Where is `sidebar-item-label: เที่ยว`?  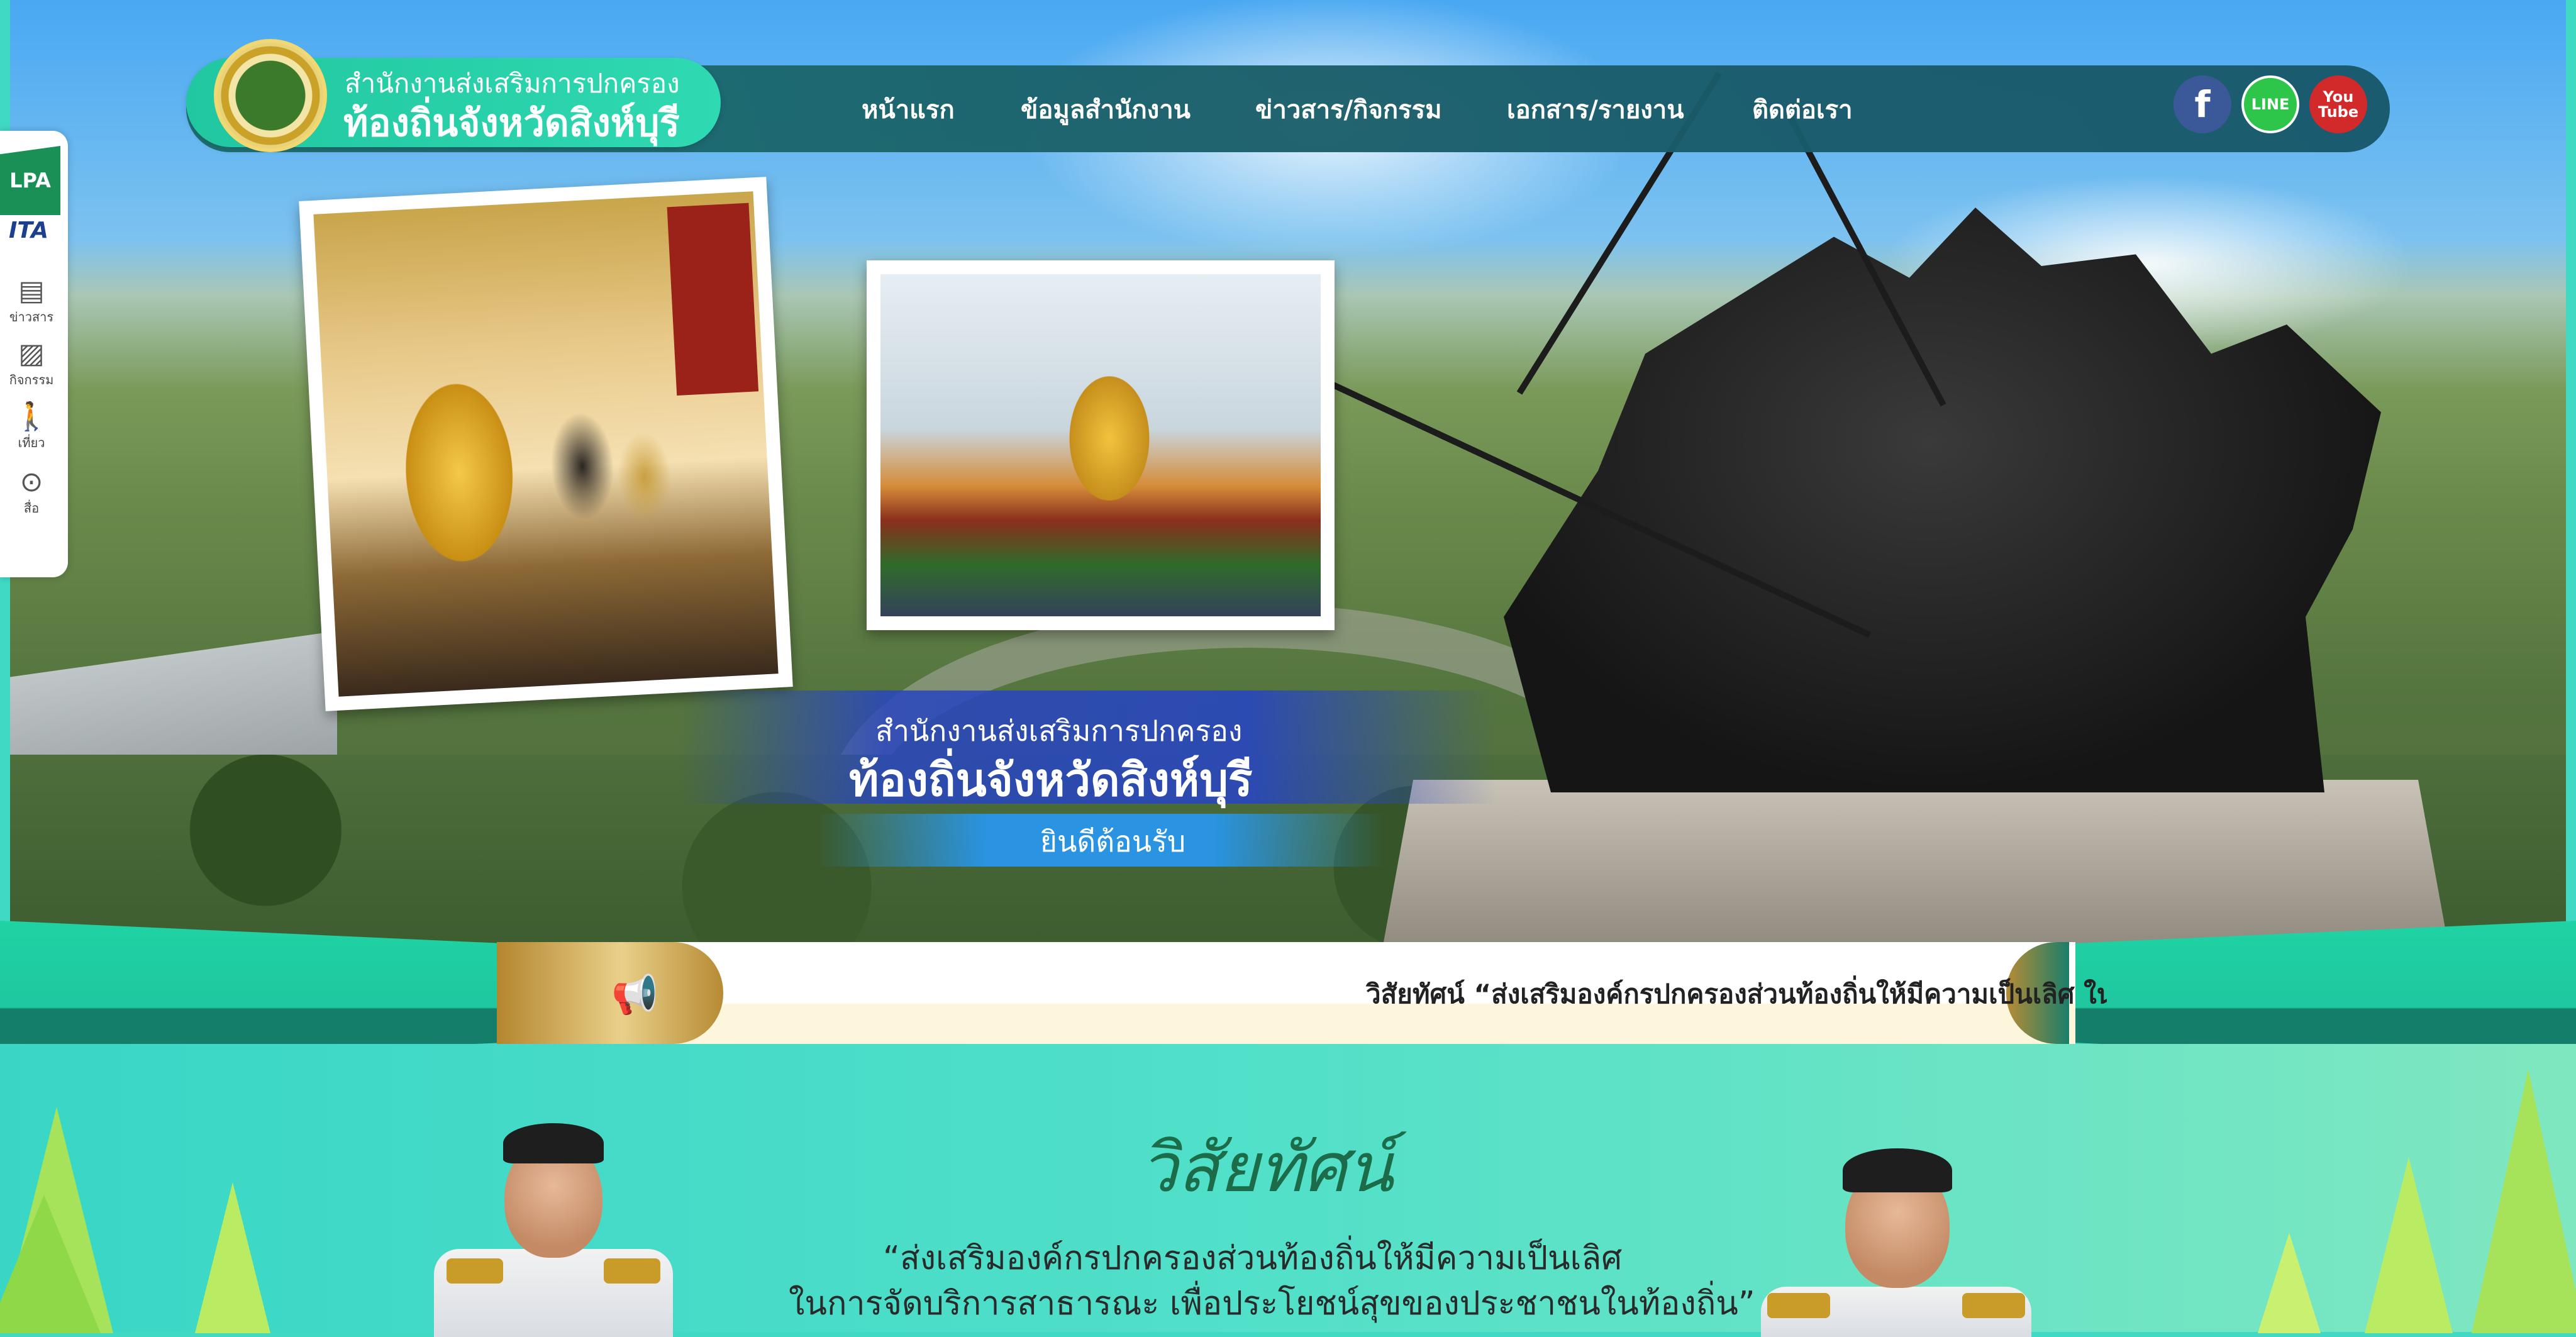 sidebar-item-label: เที่ยว is located at coordinates (31, 442).